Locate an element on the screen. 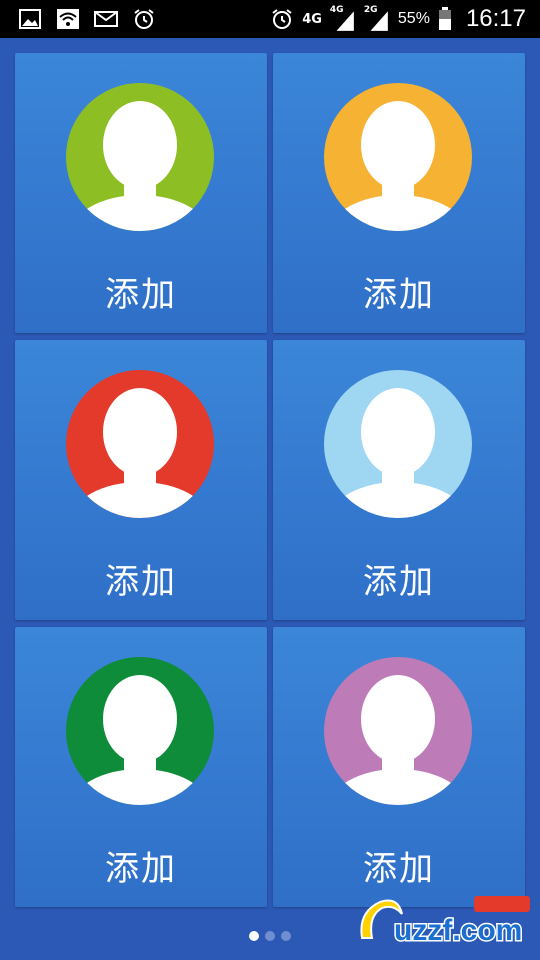  sim1-label: 4G is located at coordinates (336, 10).